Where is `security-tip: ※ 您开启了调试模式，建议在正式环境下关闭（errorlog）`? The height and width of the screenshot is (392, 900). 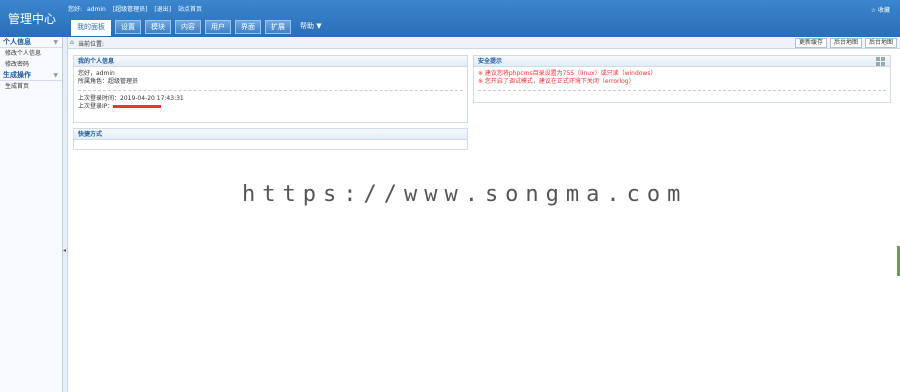
security-tip: ※ 您开启了调试模式，建议在正式环境下关闭（errorlog） is located at coordinates (556, 81).